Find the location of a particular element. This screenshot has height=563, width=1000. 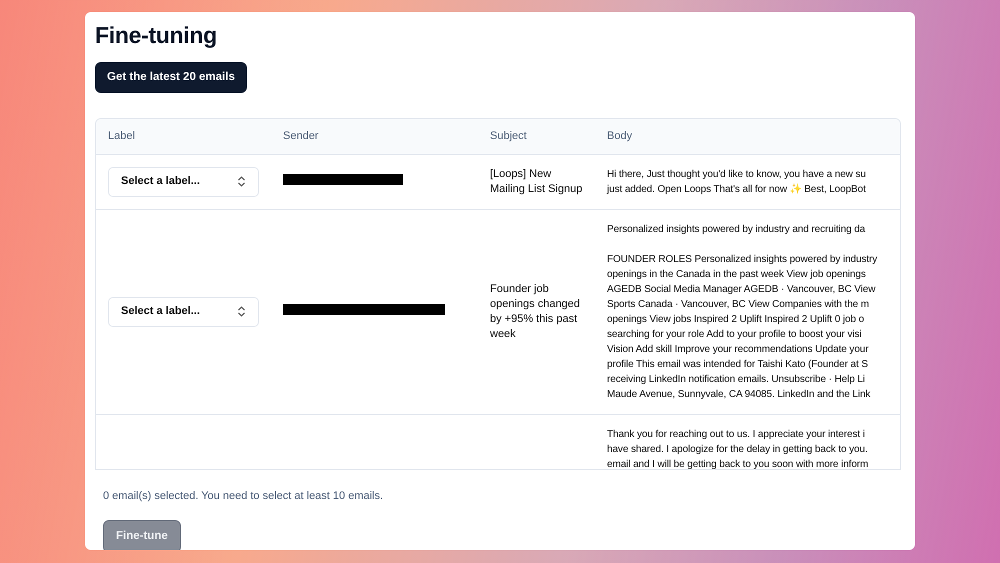

body-text-line: Maude Avenue, Sunnyvale, CA 94085. LinkedIn and the Link is located at coordinates (738, 394).